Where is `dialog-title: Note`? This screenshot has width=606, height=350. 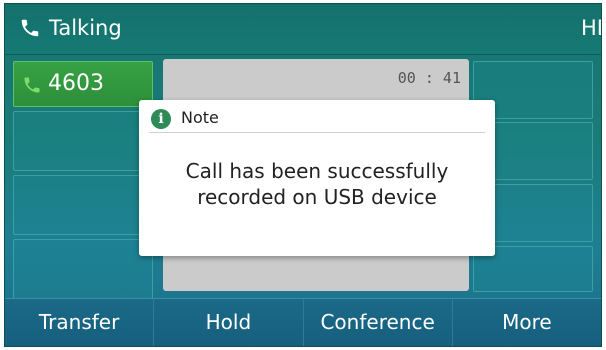 dialog-title: Note is located at coordinates (200, 117).